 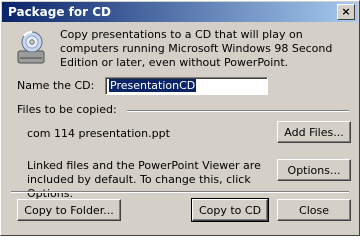 What do you see at coordinates (180, 12) in the screenshot?
I see `title-bar: Package for CD ×` at bounding box center [180, 12].